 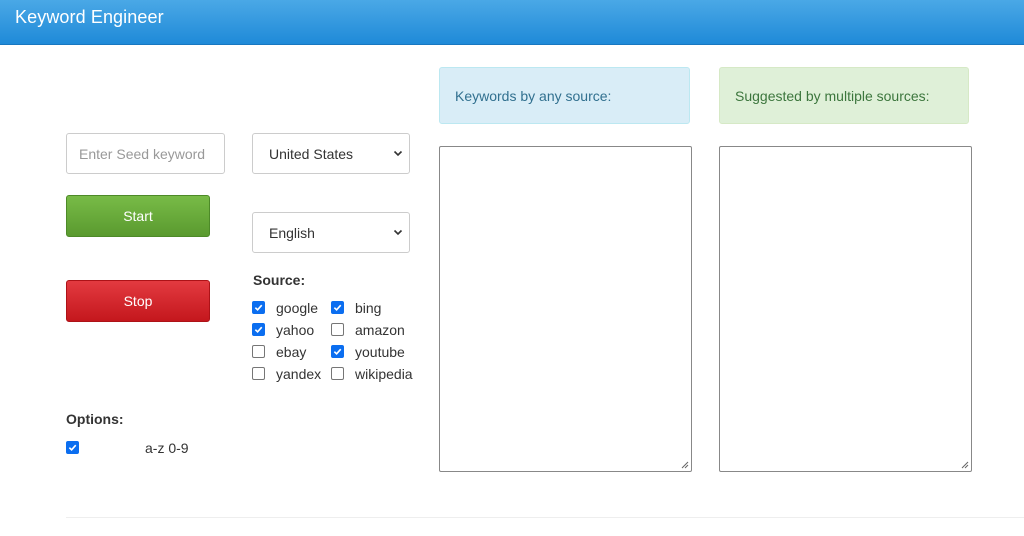 I want to click on source-label-google: google, so click(x=297, y=308).